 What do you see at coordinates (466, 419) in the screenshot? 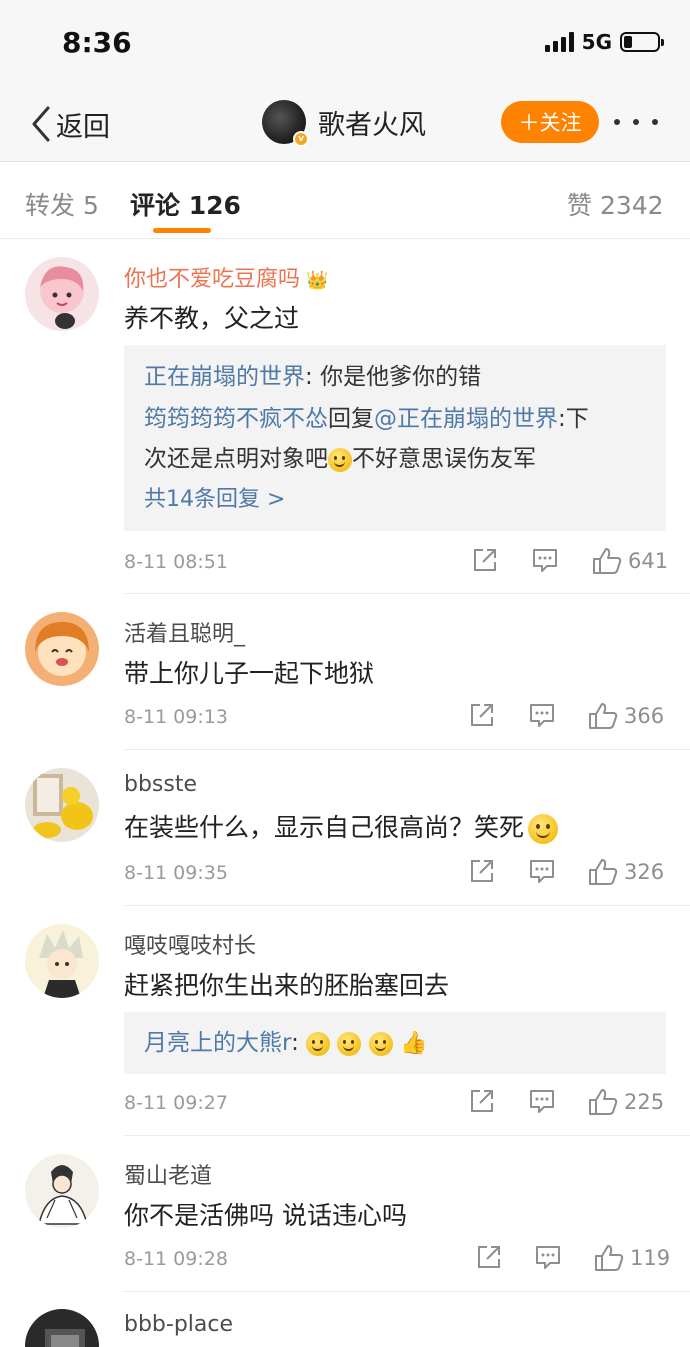
I see `reply-mention: @正在崩塌的世界` at bounding box center [466, 419].